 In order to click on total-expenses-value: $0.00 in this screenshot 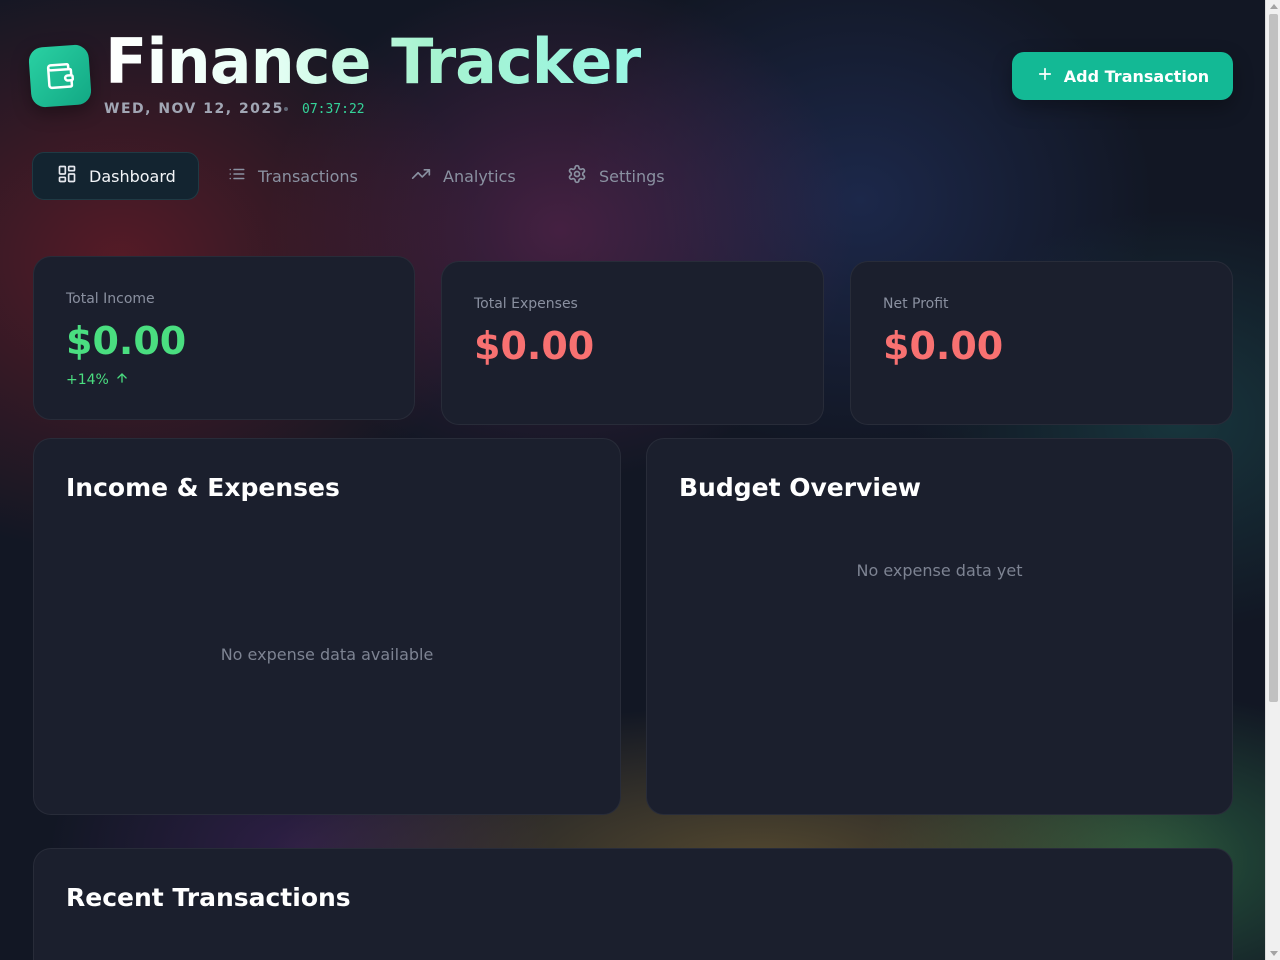, I will do `click(534, 346)`.